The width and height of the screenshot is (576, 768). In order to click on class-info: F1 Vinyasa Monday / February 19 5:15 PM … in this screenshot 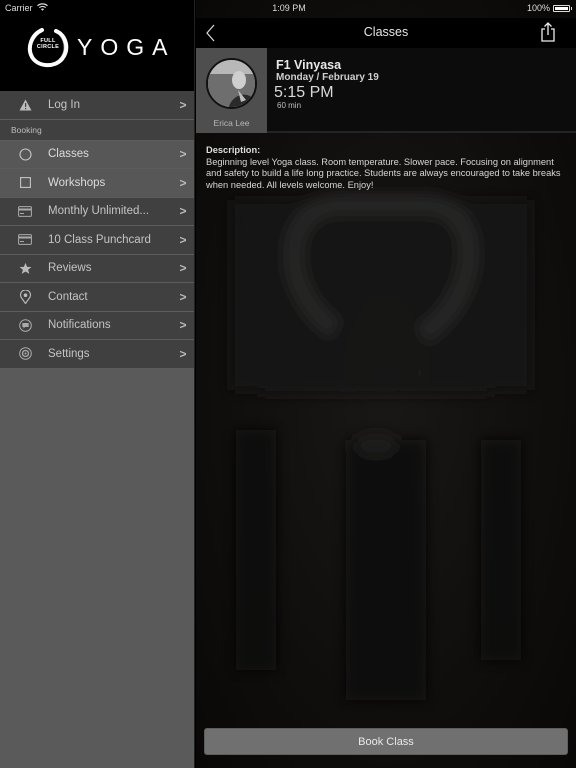, I will do `click(326, 84)`.